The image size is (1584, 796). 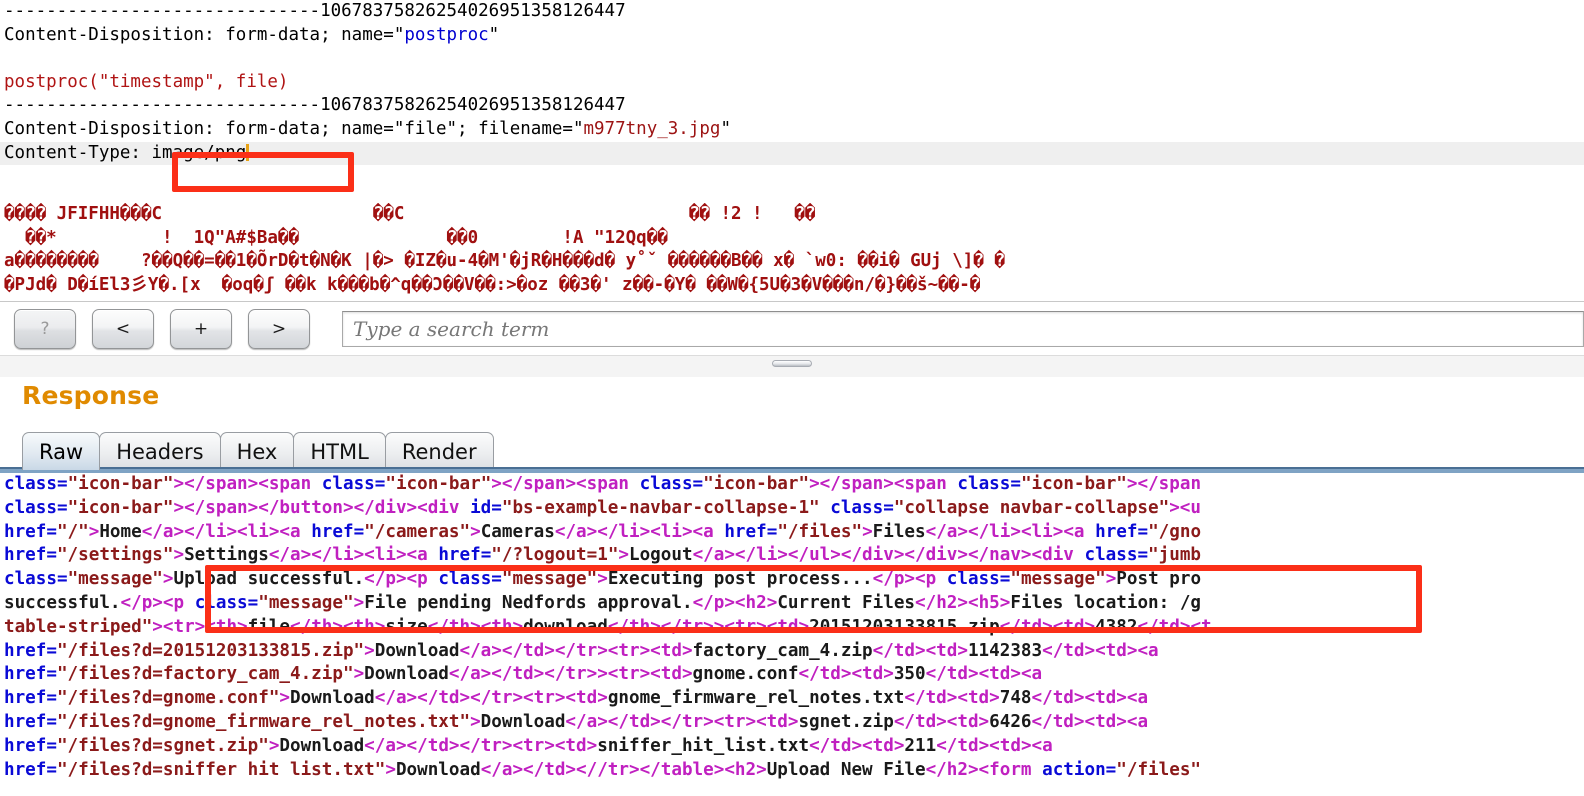 I want to click on response-token: </h2><h5>, so click(x=963, y=602).